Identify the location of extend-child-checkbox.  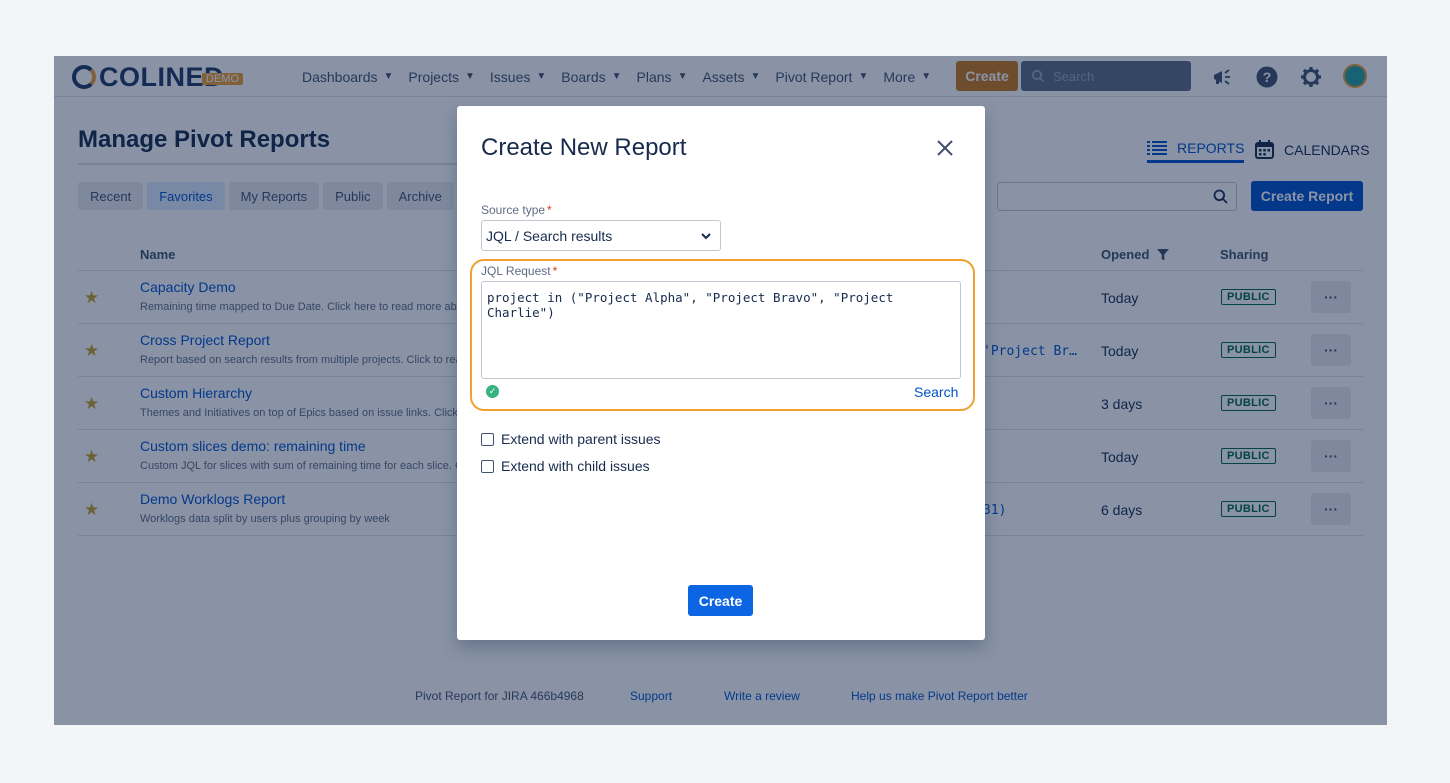
(487, 466).